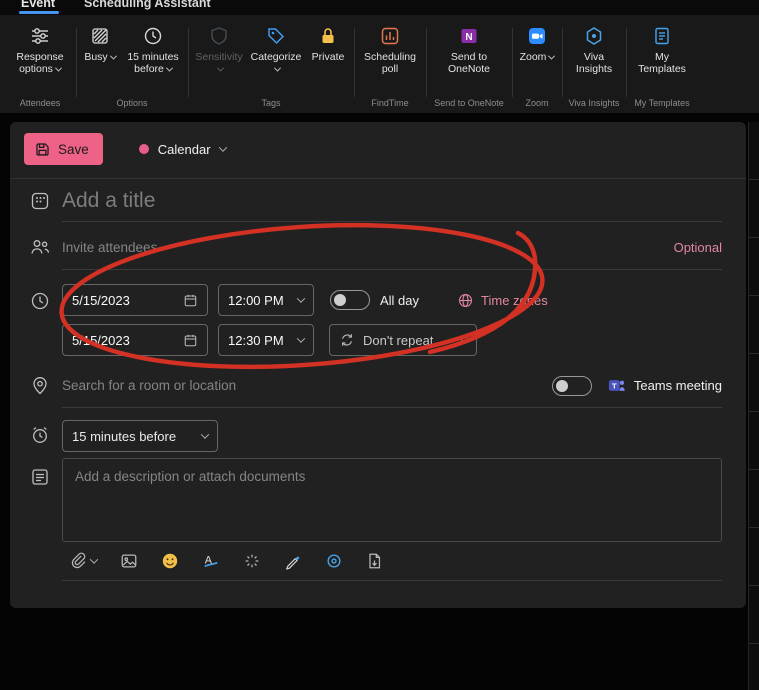  Describe the element at coordinates (390, 103) in the screenshot. I see `ribbon-group-label-findtime: FindTime` at that location.